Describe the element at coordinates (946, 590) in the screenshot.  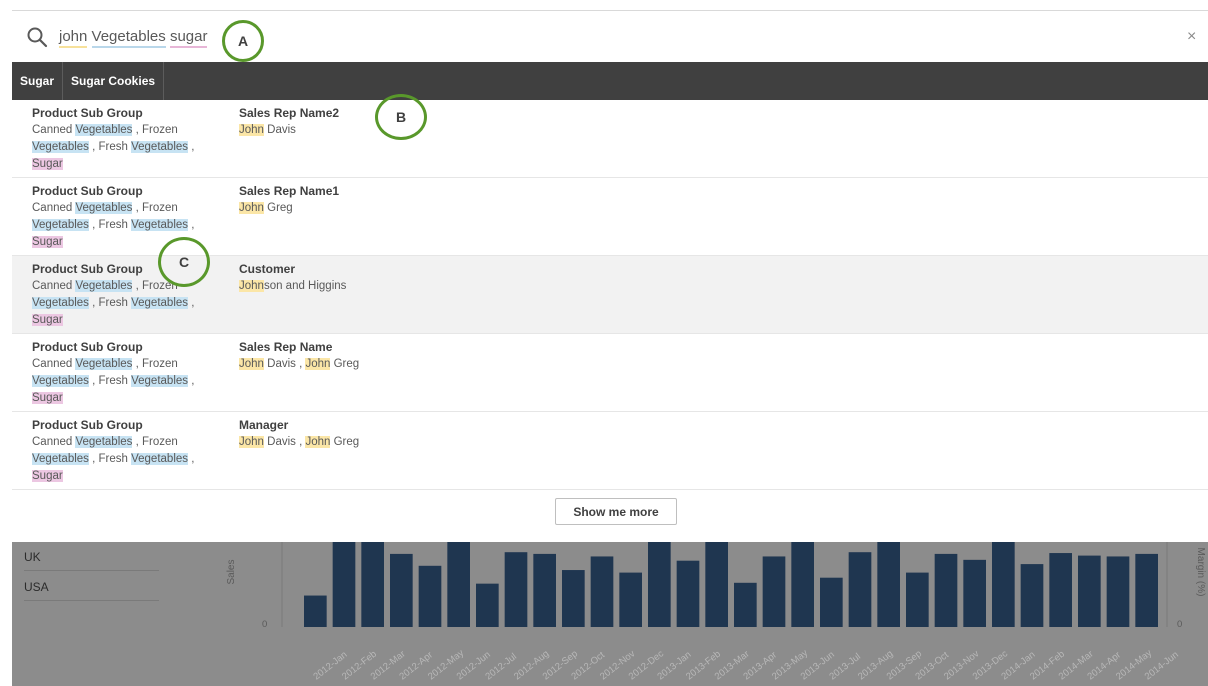
I see `bar-2013-Nov` at that location.